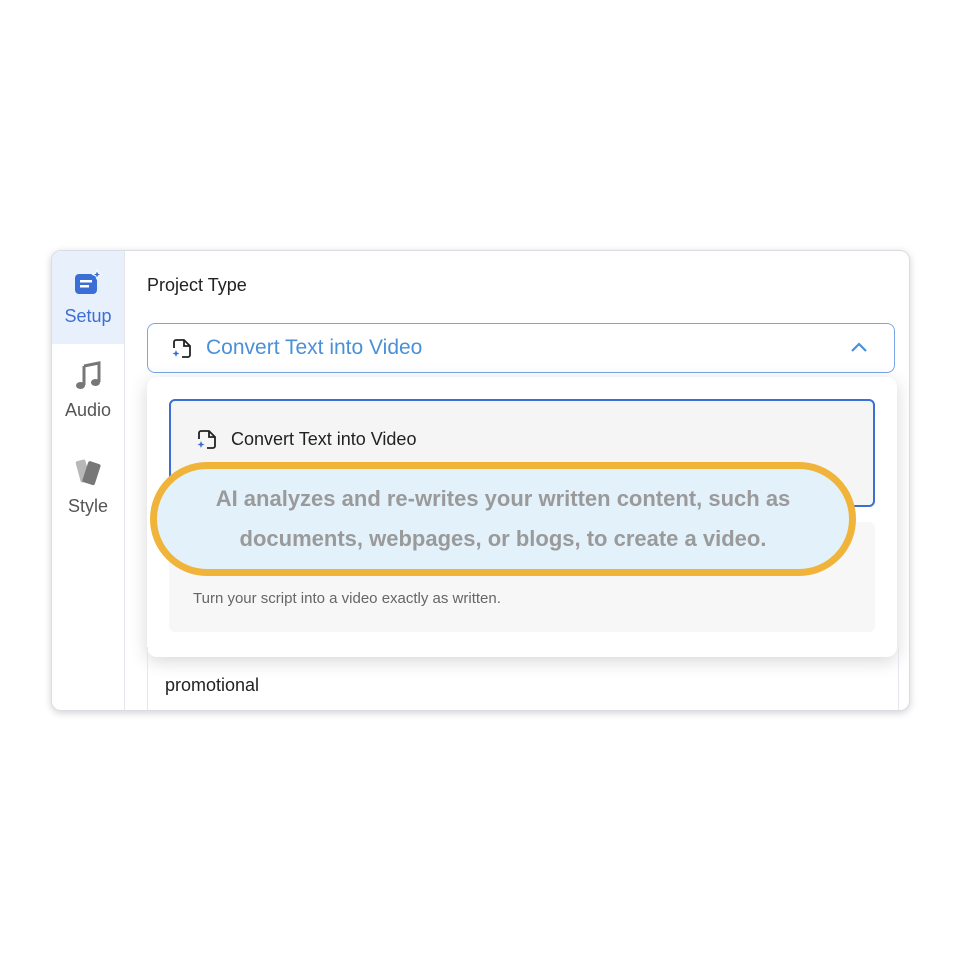 The height and width of the screenshot is (960, 960). What do you see at coordinates (314, 347) in the screenshot?
I see `select-value: Convert Text into Video` at bounding box center [314, 347].